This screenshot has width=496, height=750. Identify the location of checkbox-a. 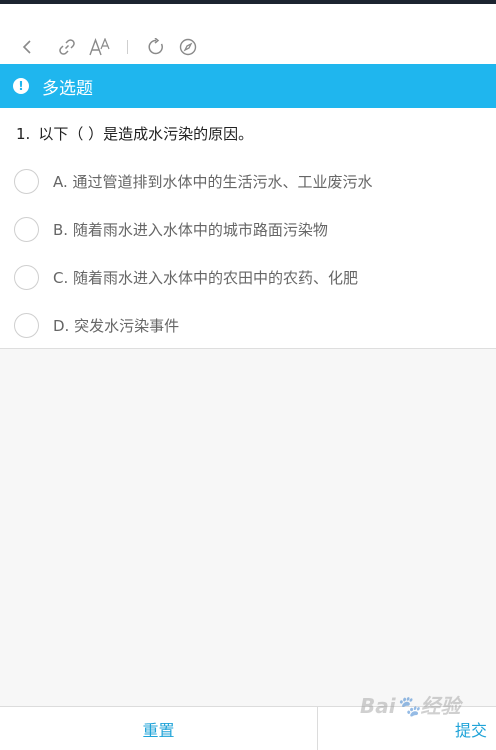
(26, 181).